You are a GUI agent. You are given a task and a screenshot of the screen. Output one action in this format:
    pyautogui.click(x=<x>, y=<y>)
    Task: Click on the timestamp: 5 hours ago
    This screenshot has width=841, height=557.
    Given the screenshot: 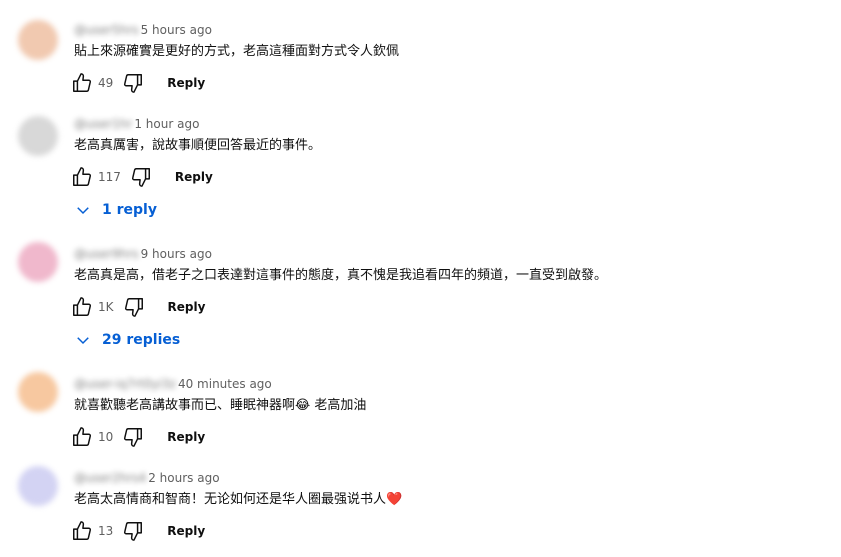 What is the action you would take?
    pyautogui.click(x=176, y=30)
    